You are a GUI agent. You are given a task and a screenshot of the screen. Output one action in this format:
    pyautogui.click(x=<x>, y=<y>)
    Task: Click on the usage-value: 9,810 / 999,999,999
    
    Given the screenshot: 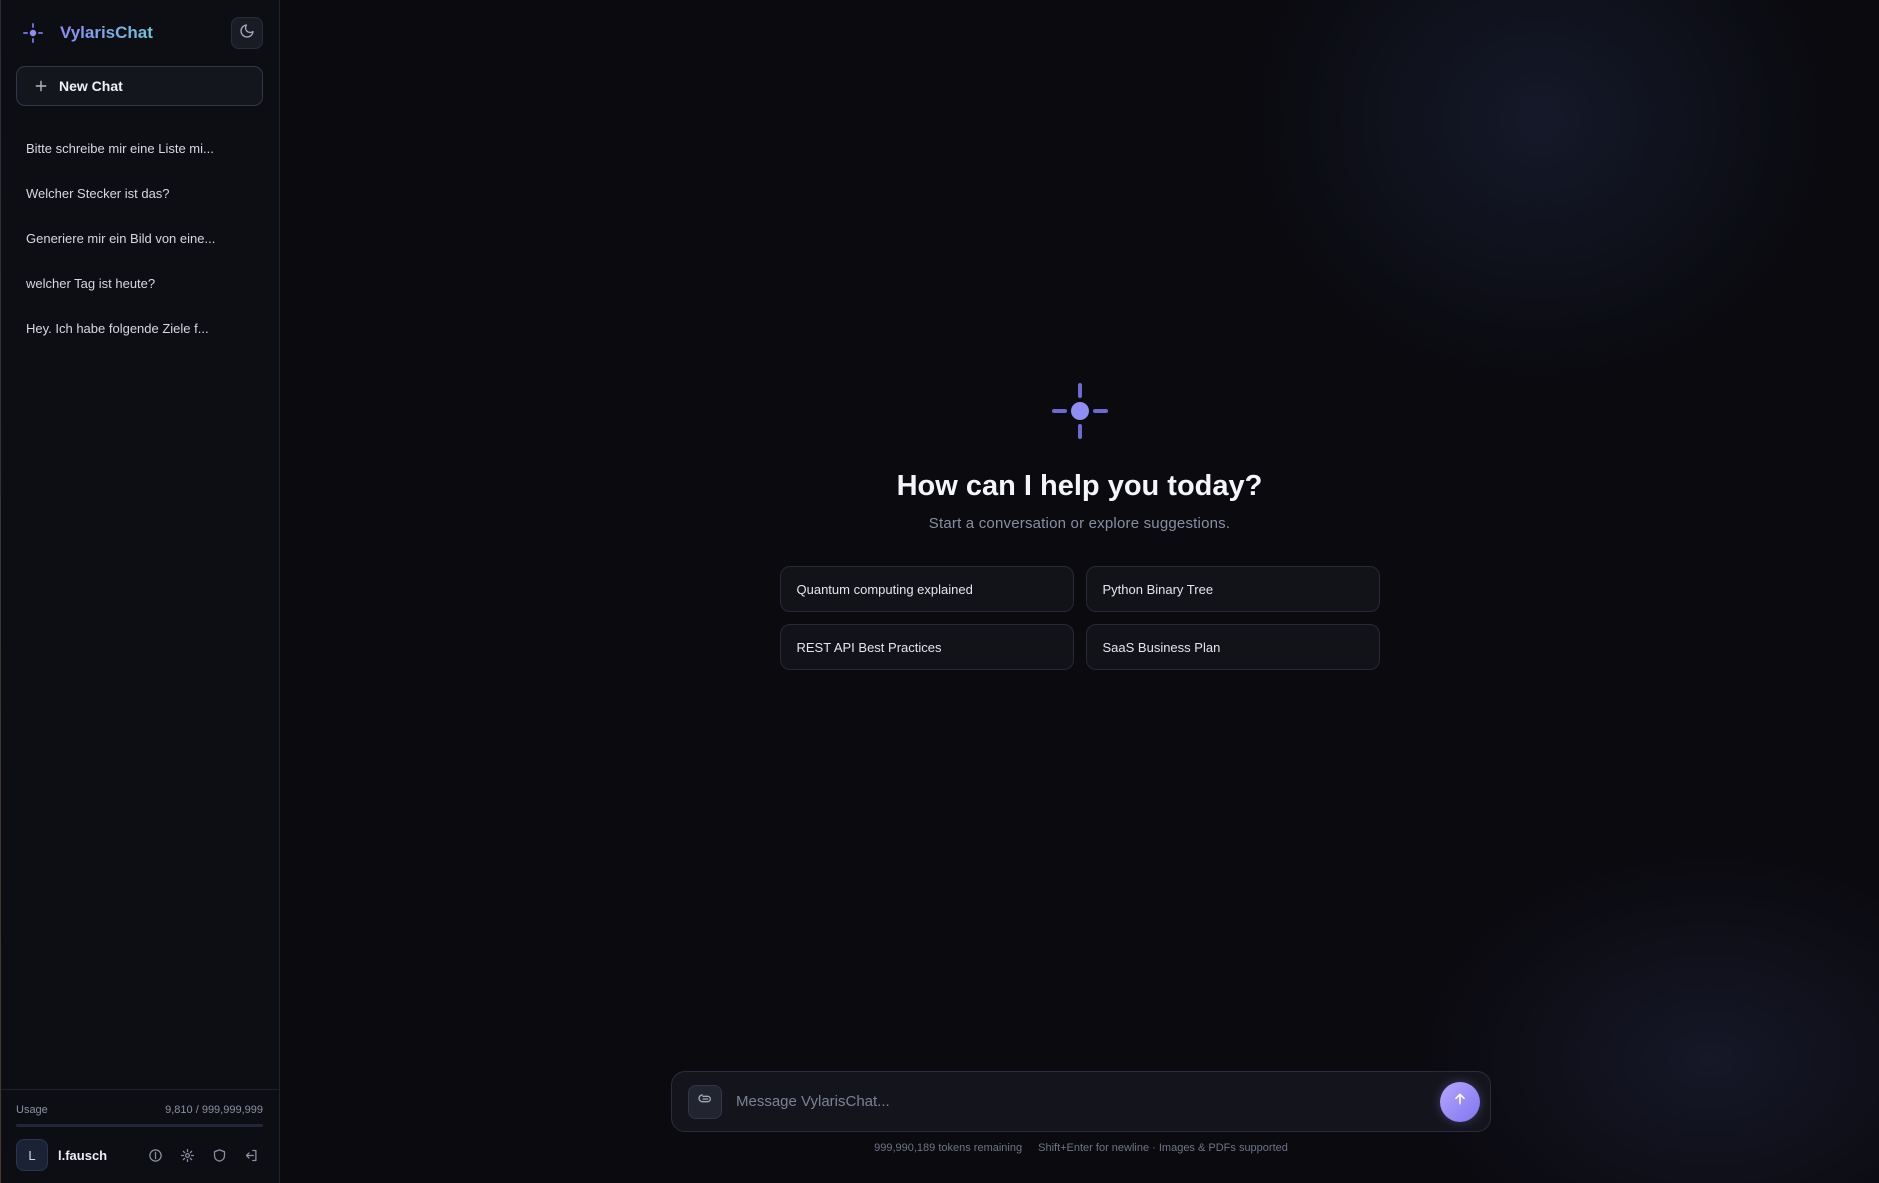 What is the action you would take?
    pyautogui.click(x=214, y=1110)
    